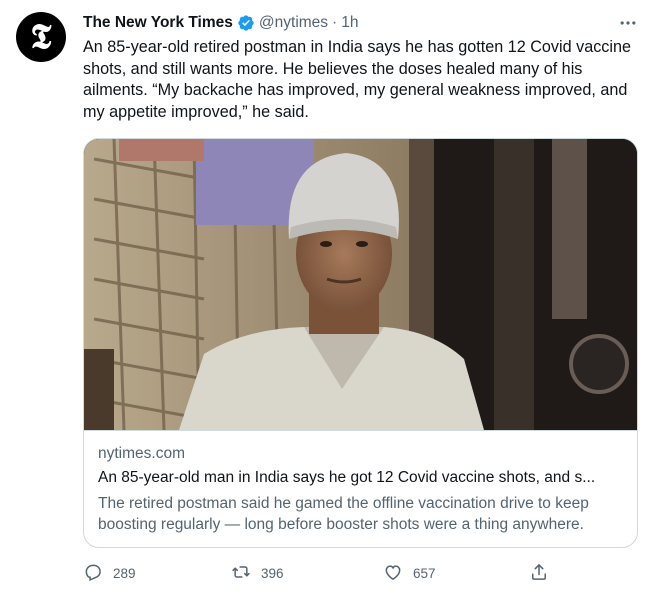 The width and height of the screenshot is (656, 597). I want to click on tweet-header: The New York Times @nytimes · 1h, so click(220, 23).